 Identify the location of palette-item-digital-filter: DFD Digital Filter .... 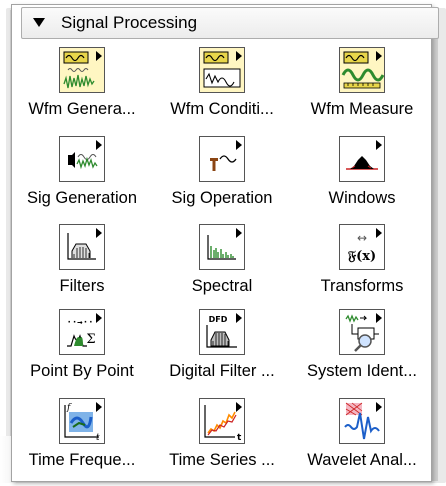
(222, 353).